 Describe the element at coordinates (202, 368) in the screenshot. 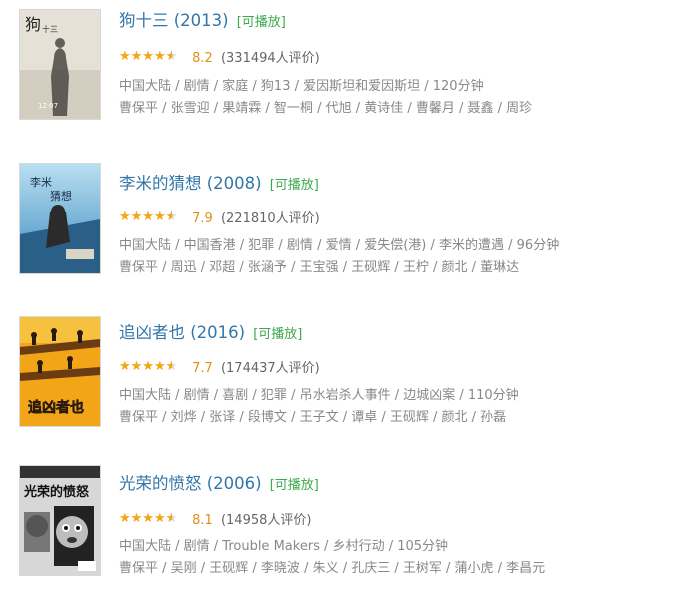

I see `rating-score: 7.7` at that location.